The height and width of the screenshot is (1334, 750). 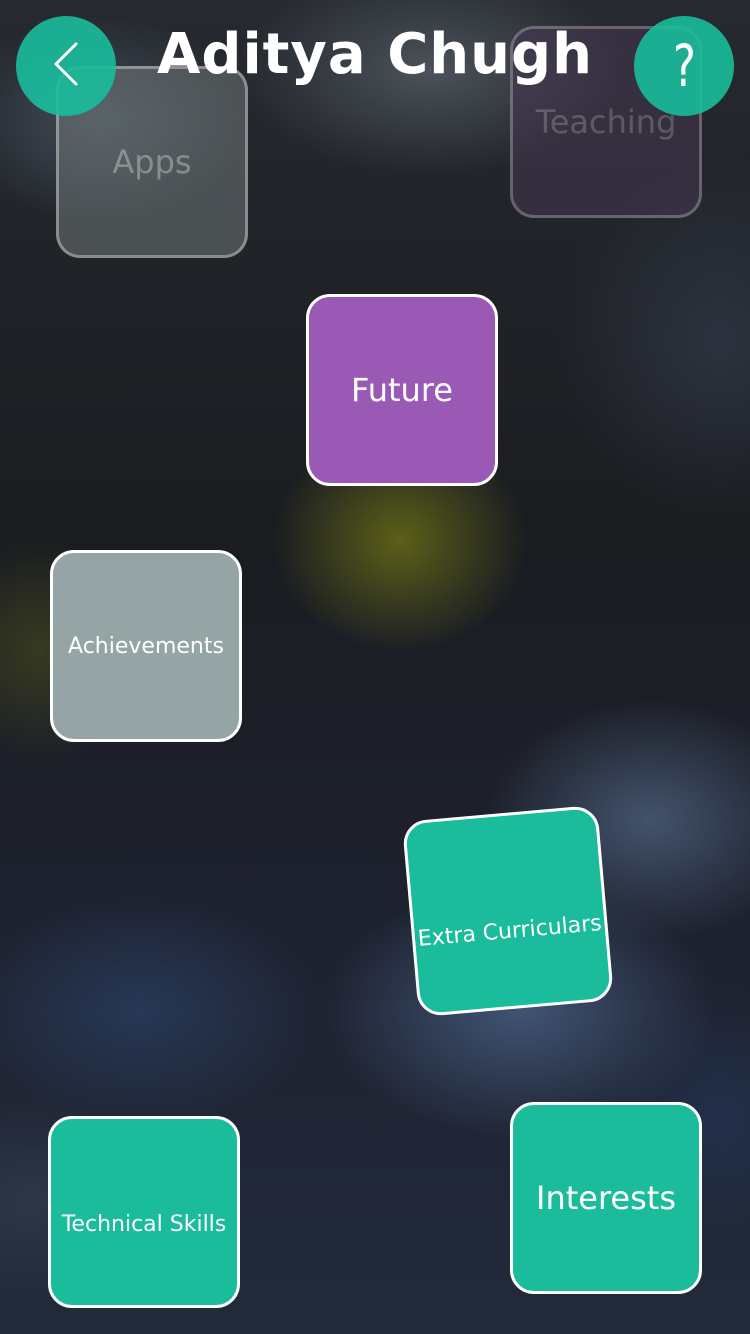 I want to click on help-button: ?, so click(x=684, y=66).